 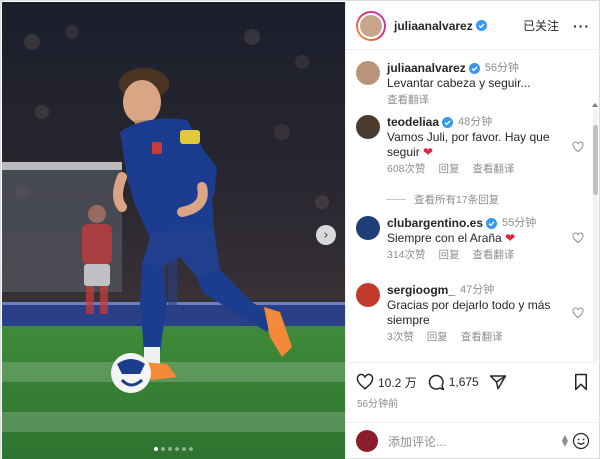 What do you see at coordinates (498, 382) in the screenshot?
I see `share-send-icon` at bounding box center [498, 382].